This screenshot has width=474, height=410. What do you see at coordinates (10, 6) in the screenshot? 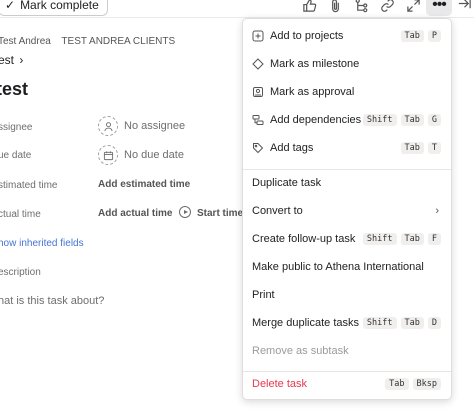
I see `check-icon: ✓` at bounding box center [10, 6].